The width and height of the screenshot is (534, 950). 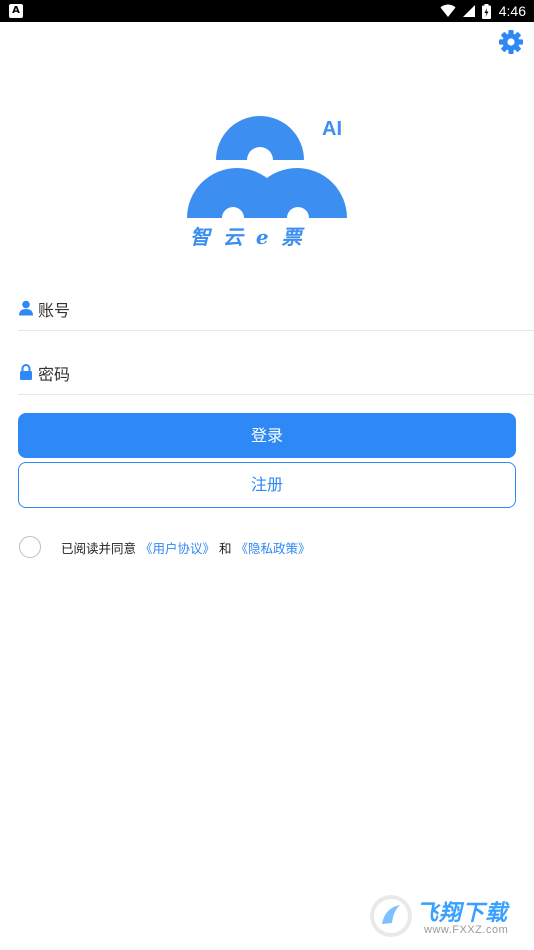 What do you see at coordinates (267, 182) in the screenshot?
I see `logo-mark: AI 智 云 e 票` at bounding box center [267, 182].